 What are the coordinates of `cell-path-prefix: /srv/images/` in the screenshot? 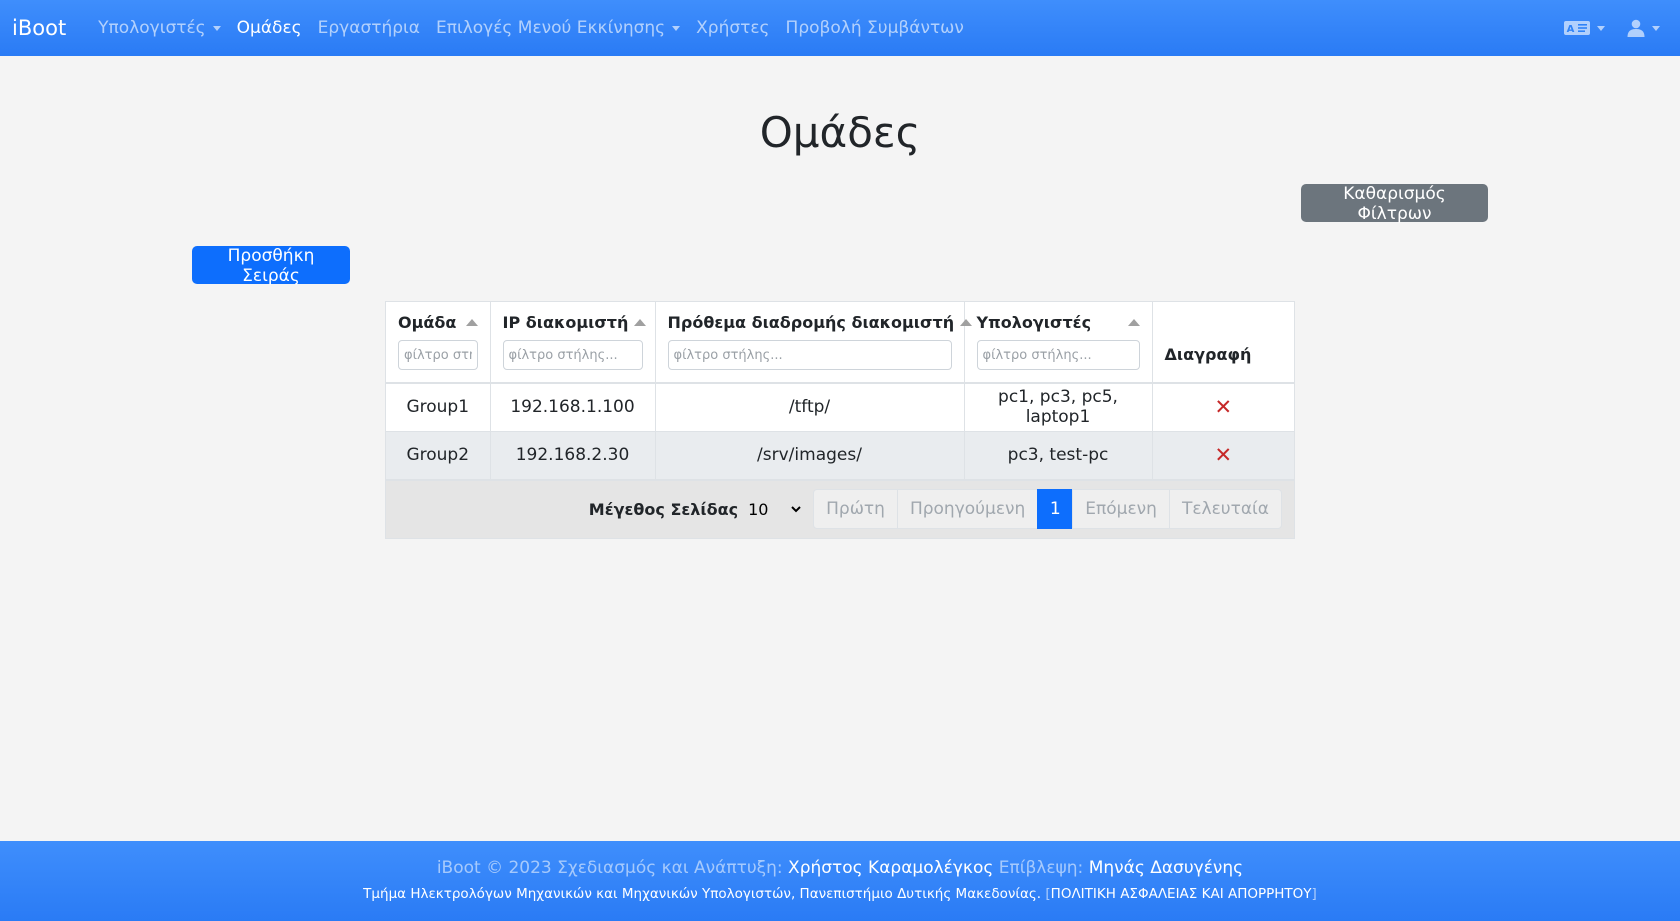 It's located at (810, 455).